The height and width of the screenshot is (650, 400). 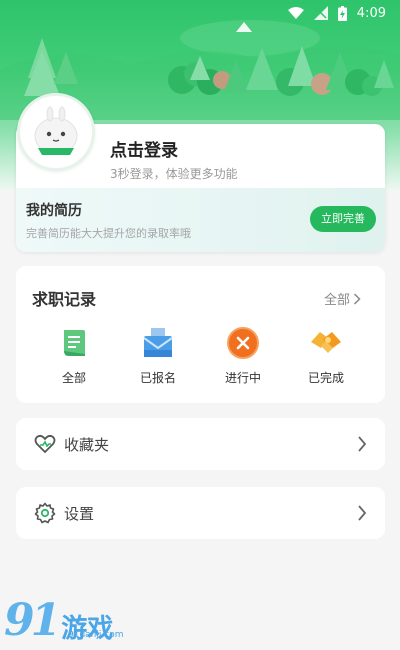 What do you see at coordinates (45, 513) in the screenshot?
I see `gear-icon` at bounding box center [45, 513].